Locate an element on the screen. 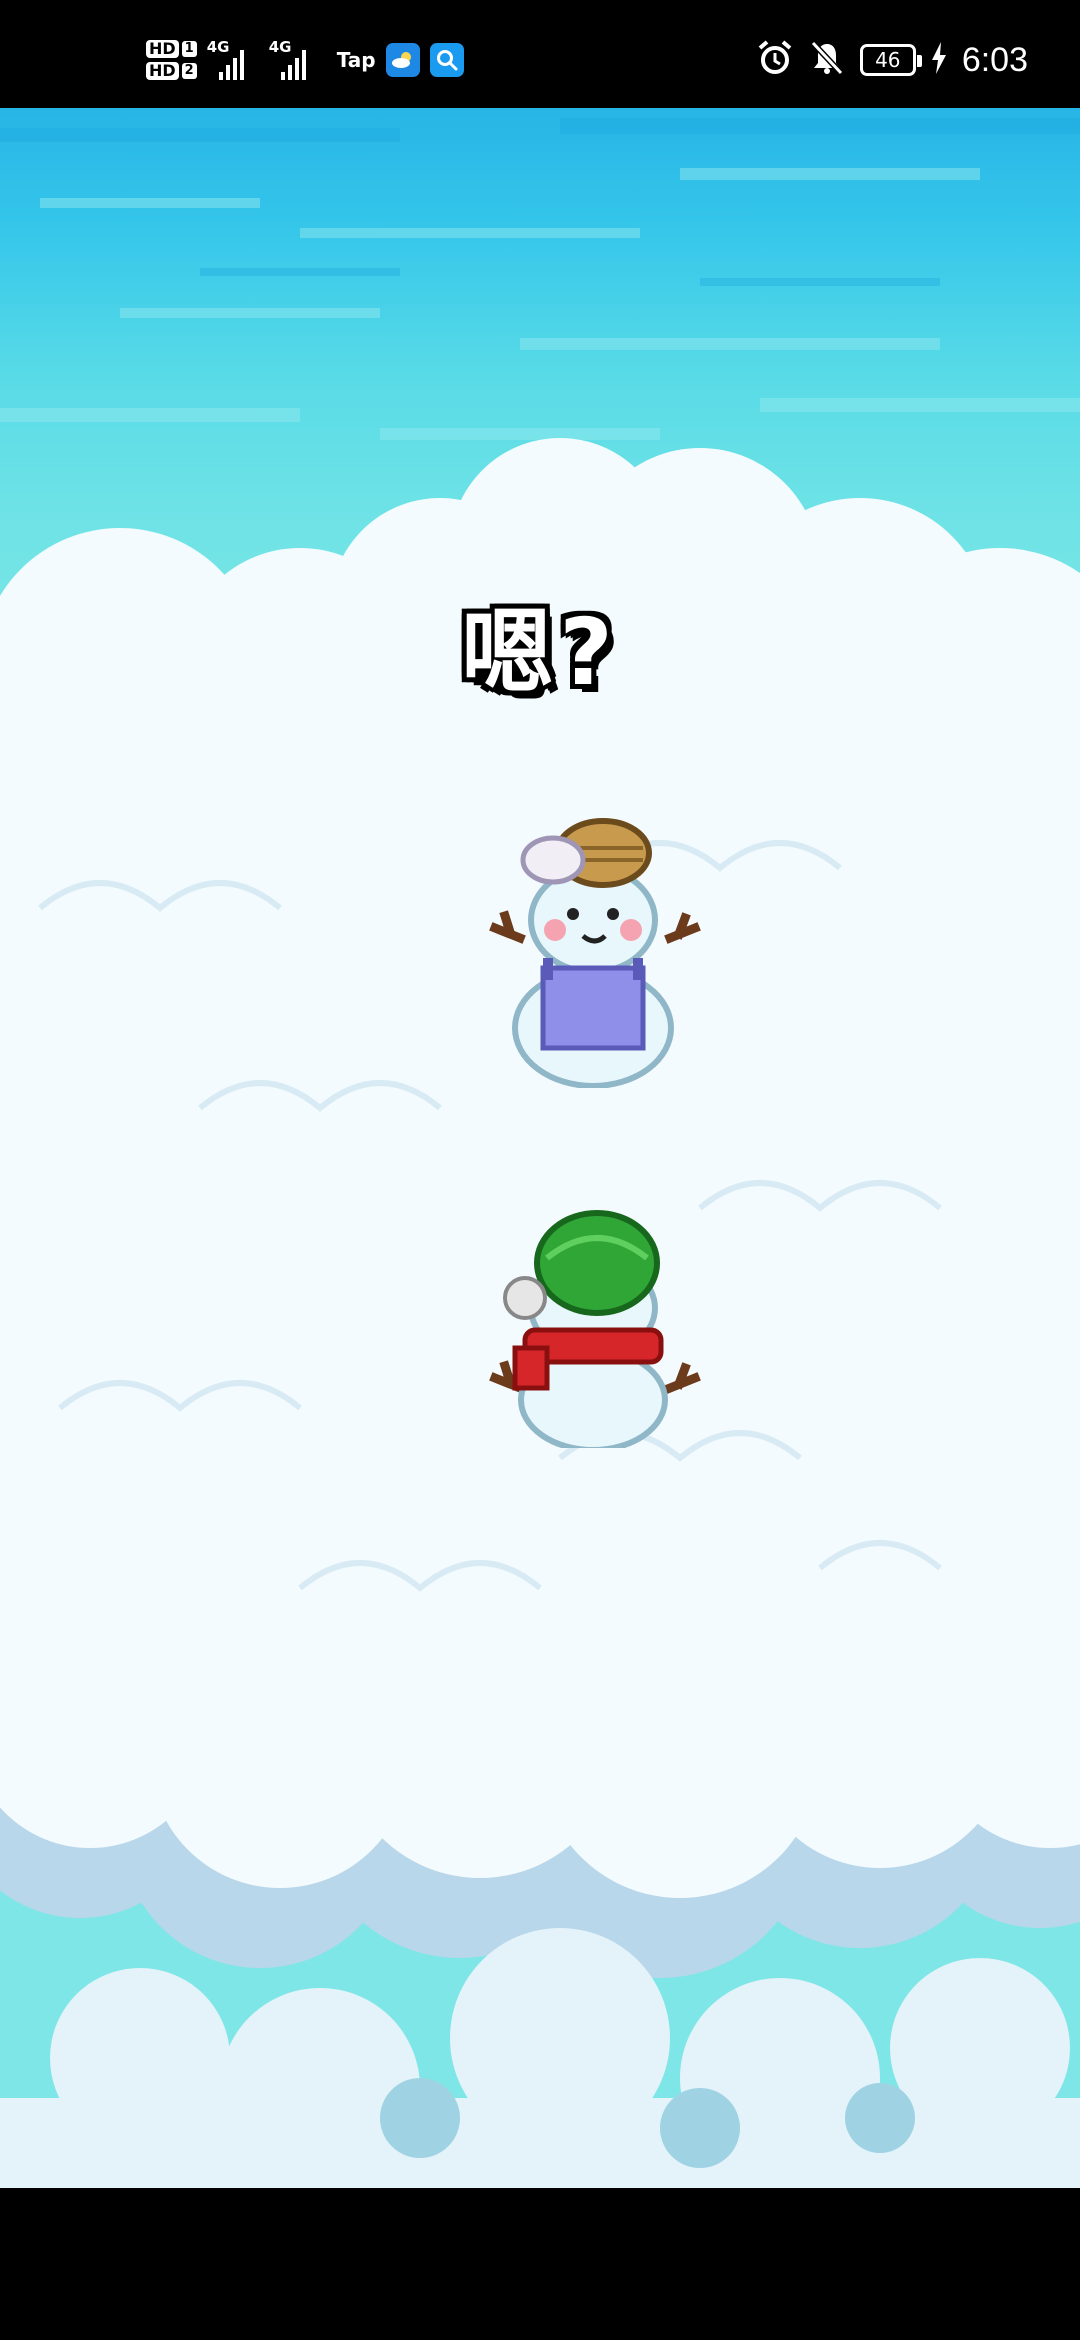  battery-indicator: 46 is located at coordinates (890, 60).